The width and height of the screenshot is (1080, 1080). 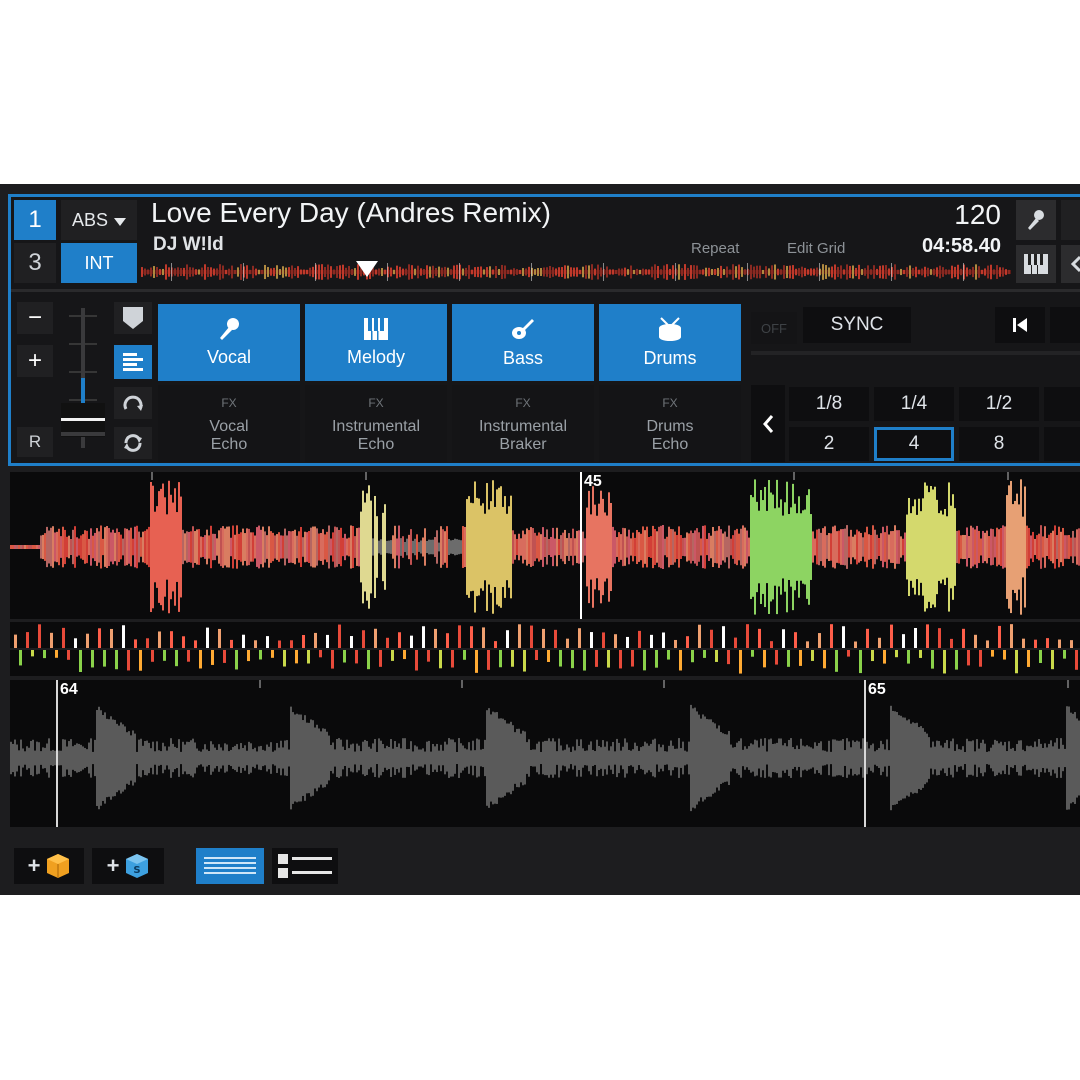 What do you see at coordinates (670, 342) in the screenshot?
I see `stem-drums-button: Drums` at bounding box center [670, 342].